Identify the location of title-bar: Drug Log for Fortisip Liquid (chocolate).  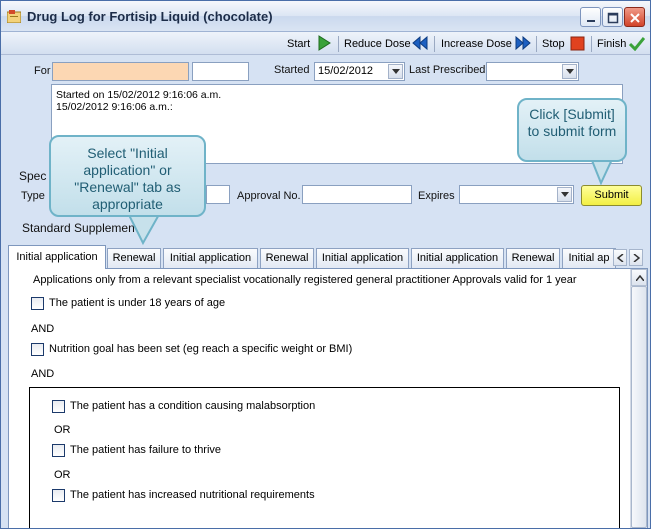
(325, 16).